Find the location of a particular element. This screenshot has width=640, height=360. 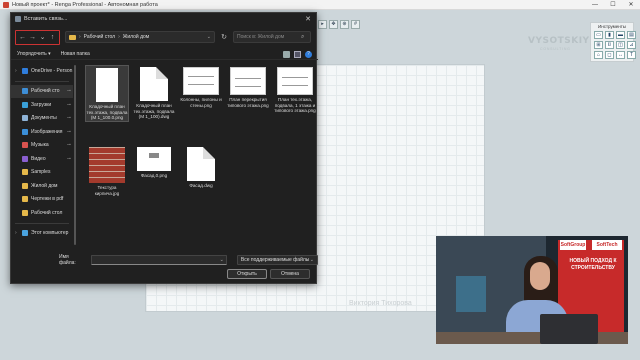

filename-row: Имя файла: ⌄ Все поддерживаемые файлы ⌄ is located at coordinates (164, 260).